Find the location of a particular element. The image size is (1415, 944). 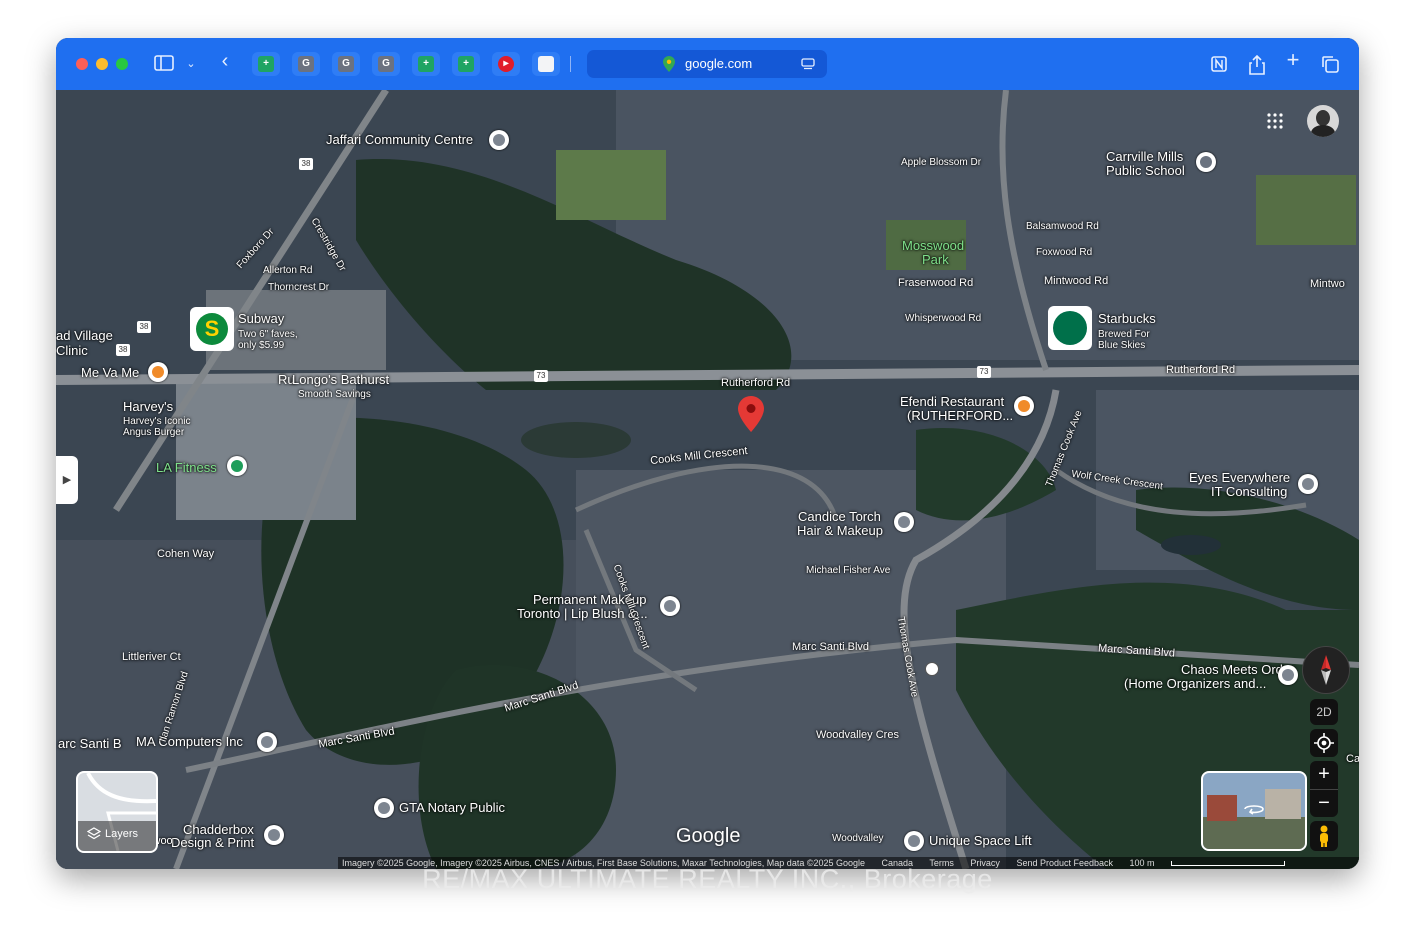

layers-icon is located at coordinates (94, 833).